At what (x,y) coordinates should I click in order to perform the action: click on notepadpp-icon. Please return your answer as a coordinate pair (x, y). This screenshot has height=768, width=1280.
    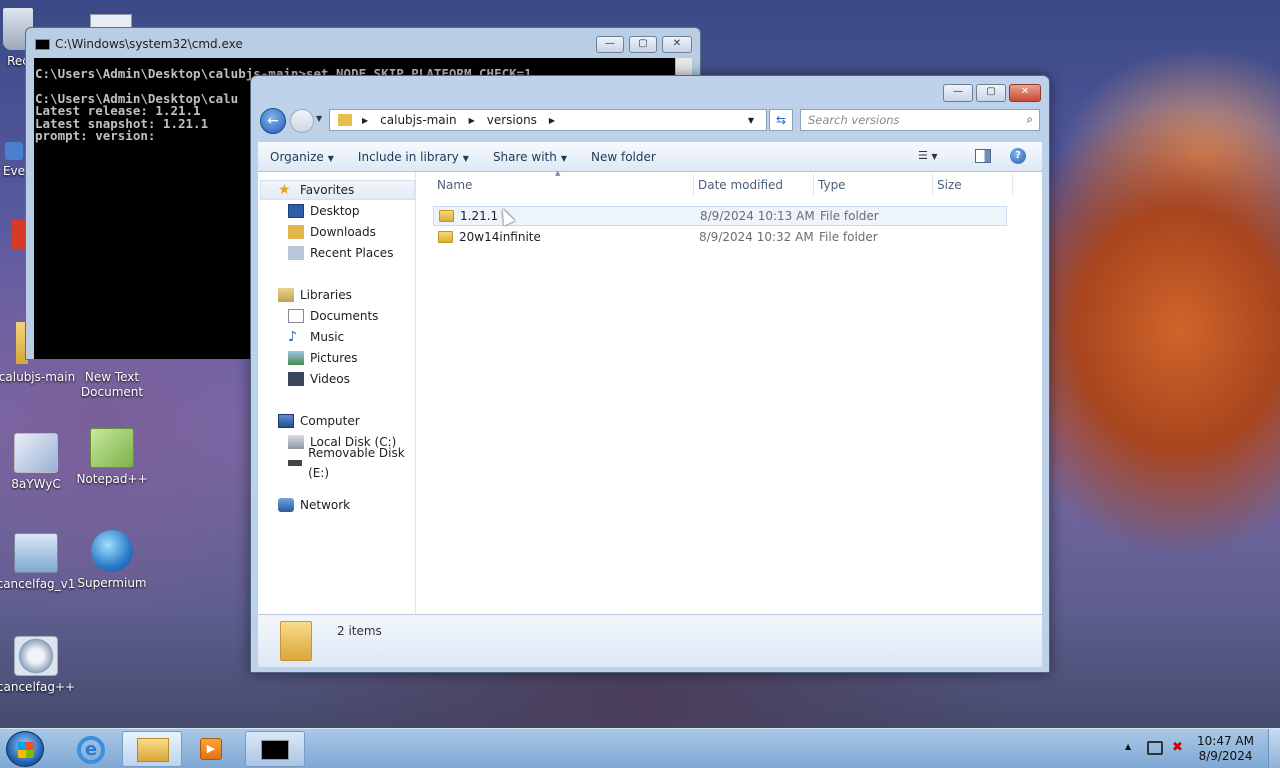
    Looking at the image, I should click on (112, 448).